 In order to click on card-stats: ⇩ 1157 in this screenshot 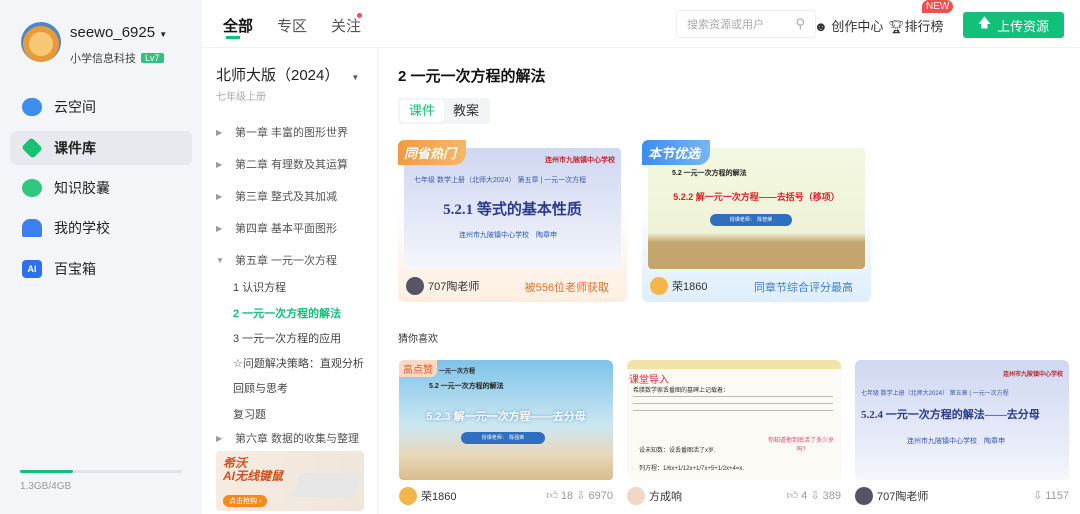, I will do `click(1051, 496)`.